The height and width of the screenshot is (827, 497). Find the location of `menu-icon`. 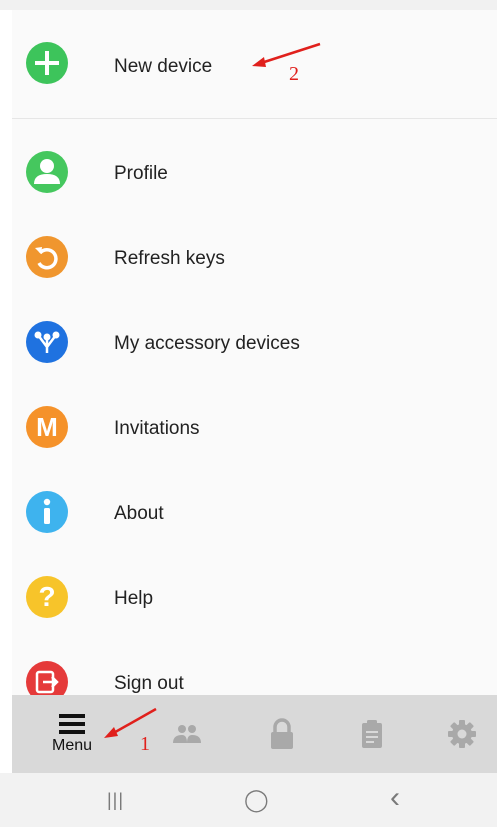

menu-icon is located at coordinates (72, 724).